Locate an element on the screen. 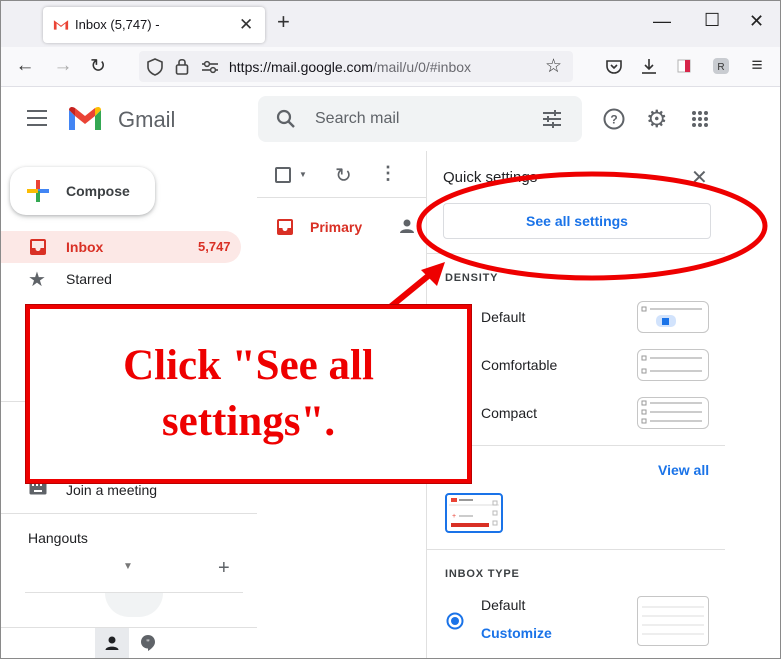  select-all-checkbox is located at coordinates (283, 175).